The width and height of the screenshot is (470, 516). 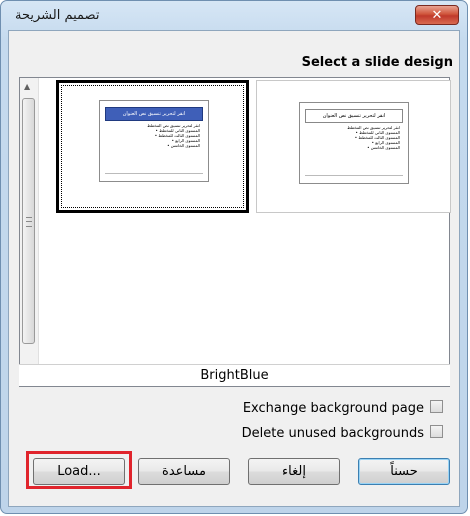 I want to click on vertical-scrollbar: ▲ ▼, so click(x=29, y=232).